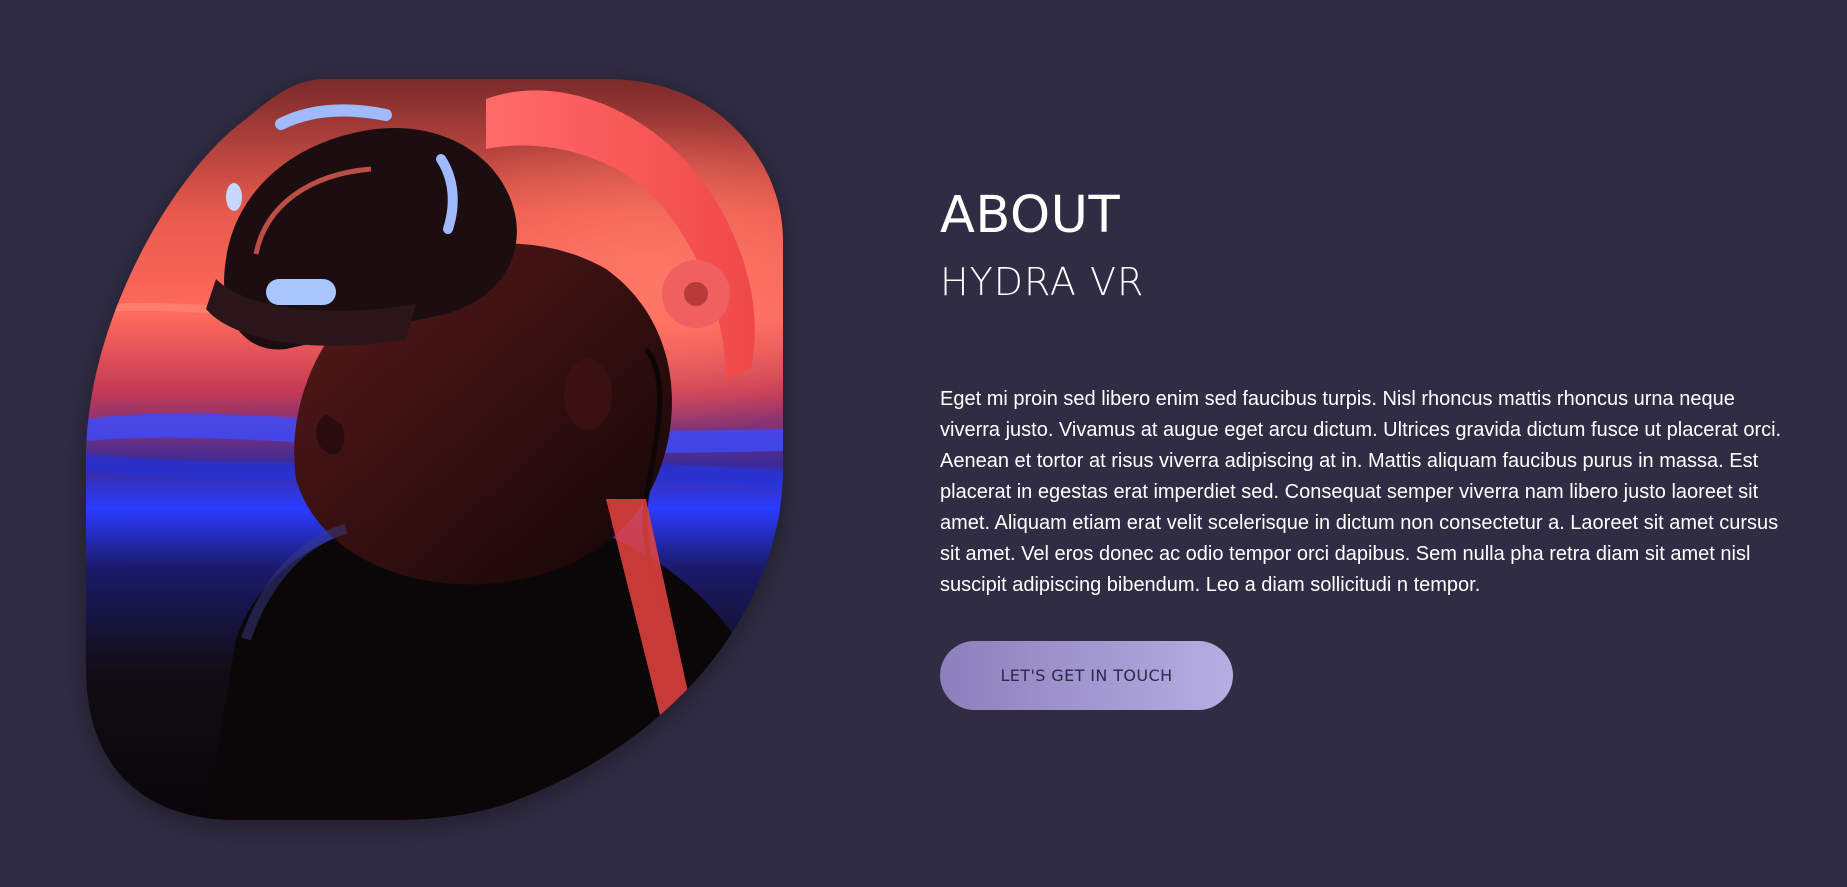  What do you see at coordinates (1030, 215) in the screenshot?
I see `about-title: ABOUT` at bounding box center [1030, 215].